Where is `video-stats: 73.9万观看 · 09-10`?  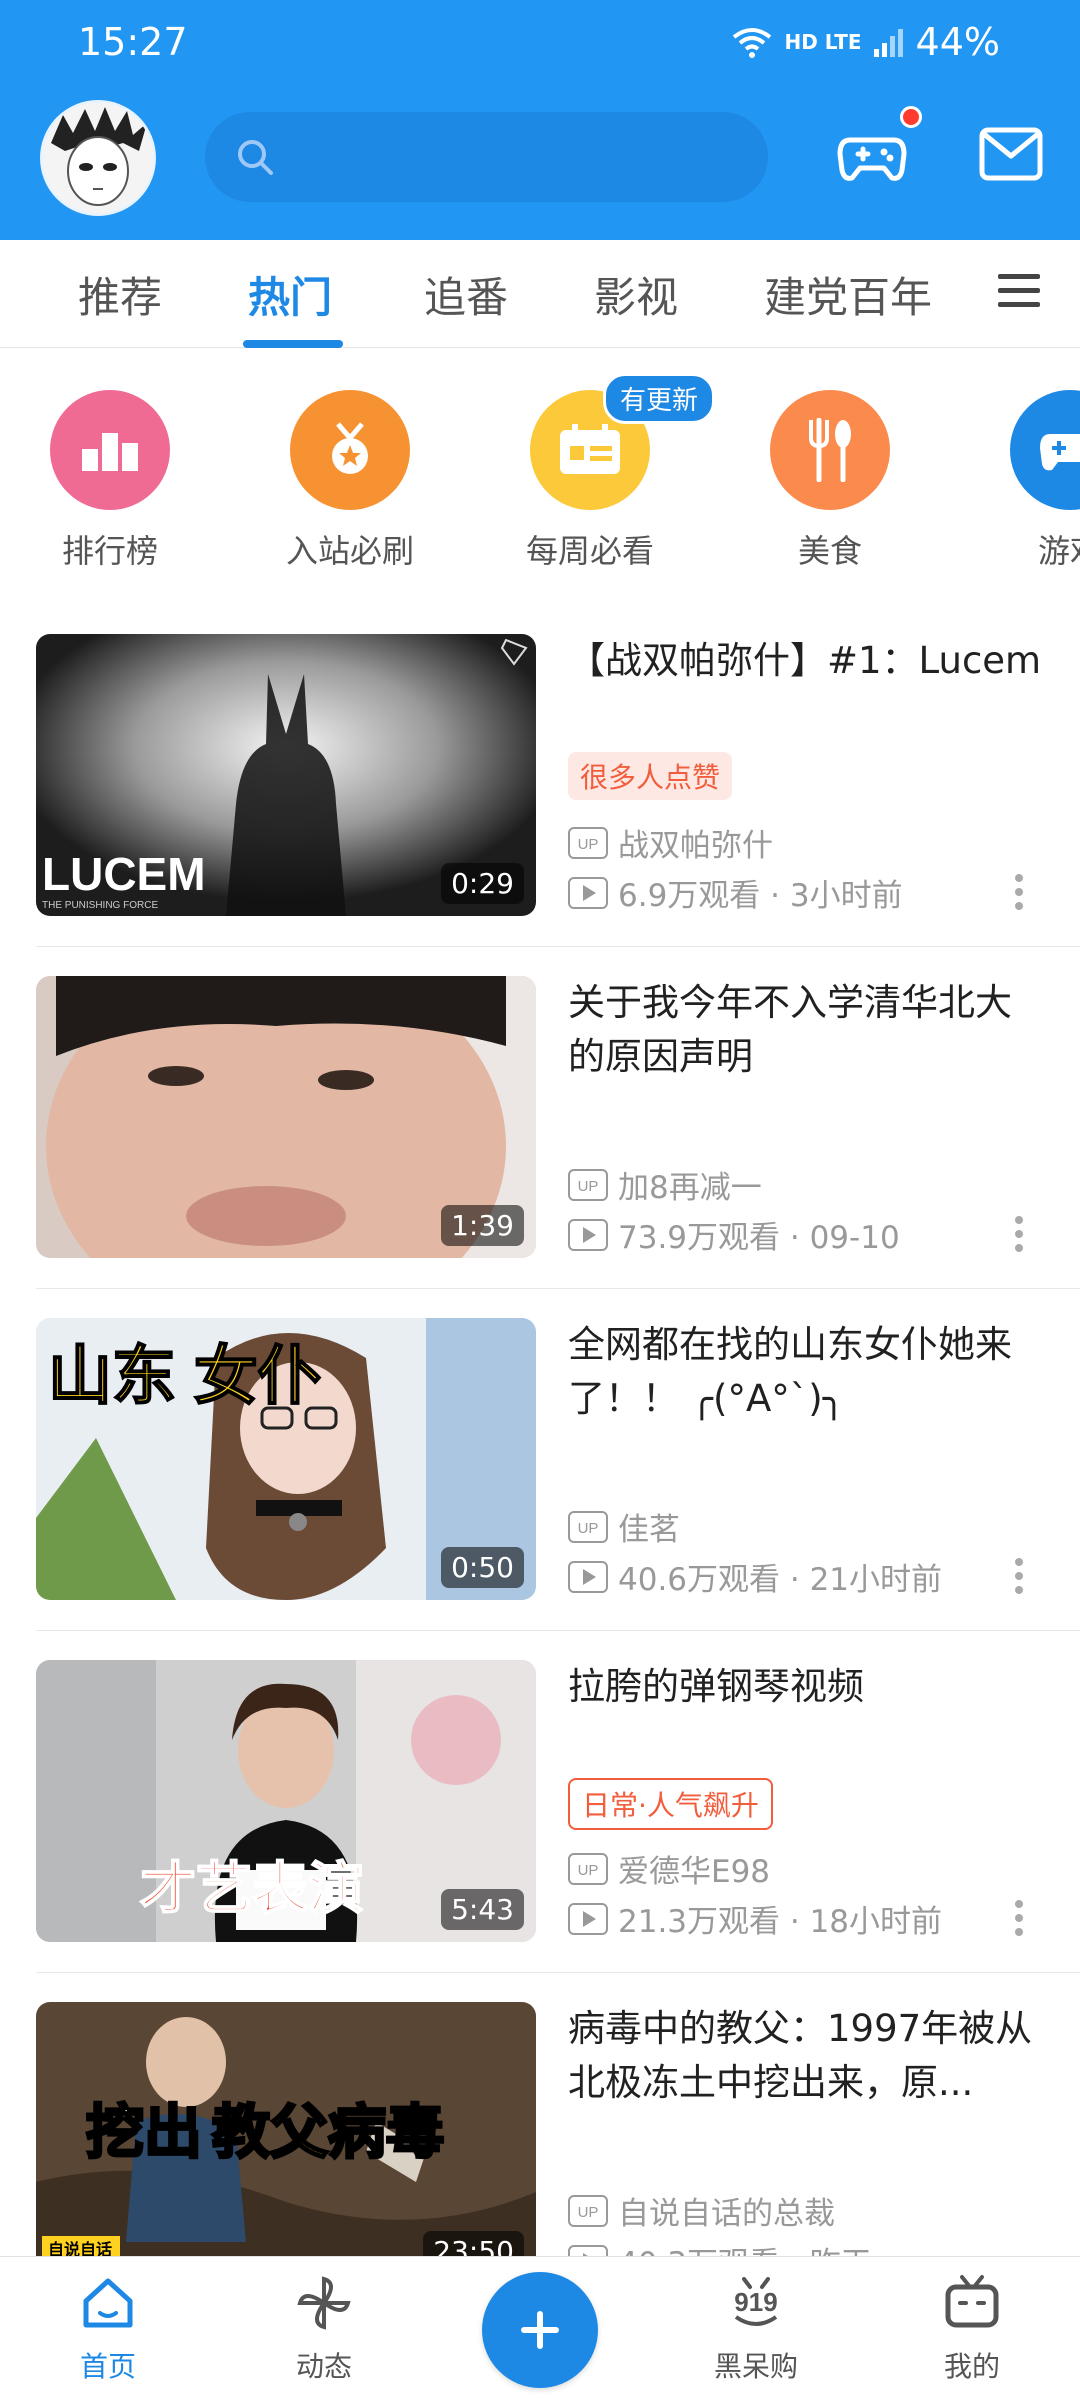
video-stats: 73.9万观看 · 09-10 is located at coordinates (734, 1234).